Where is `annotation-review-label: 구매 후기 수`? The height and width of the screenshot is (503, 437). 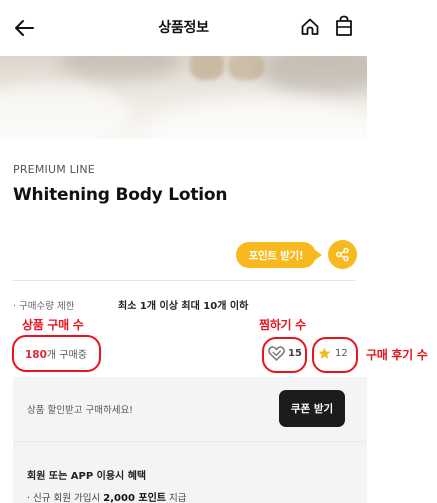
annotation-review-label: 구매 후기 수 is located at coordinates (397, 355).